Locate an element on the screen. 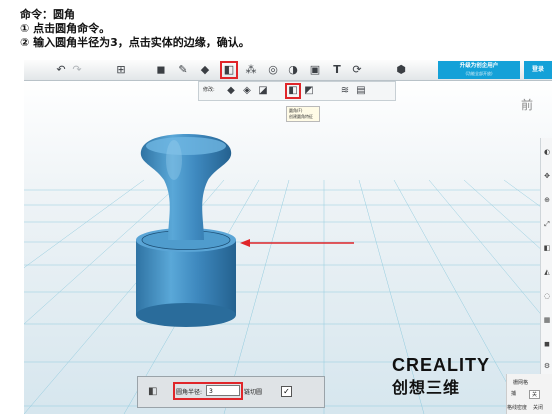 This screenshot has width=552, height=414. zoom-icon: ⊕ is located at coordinates (547, 200).